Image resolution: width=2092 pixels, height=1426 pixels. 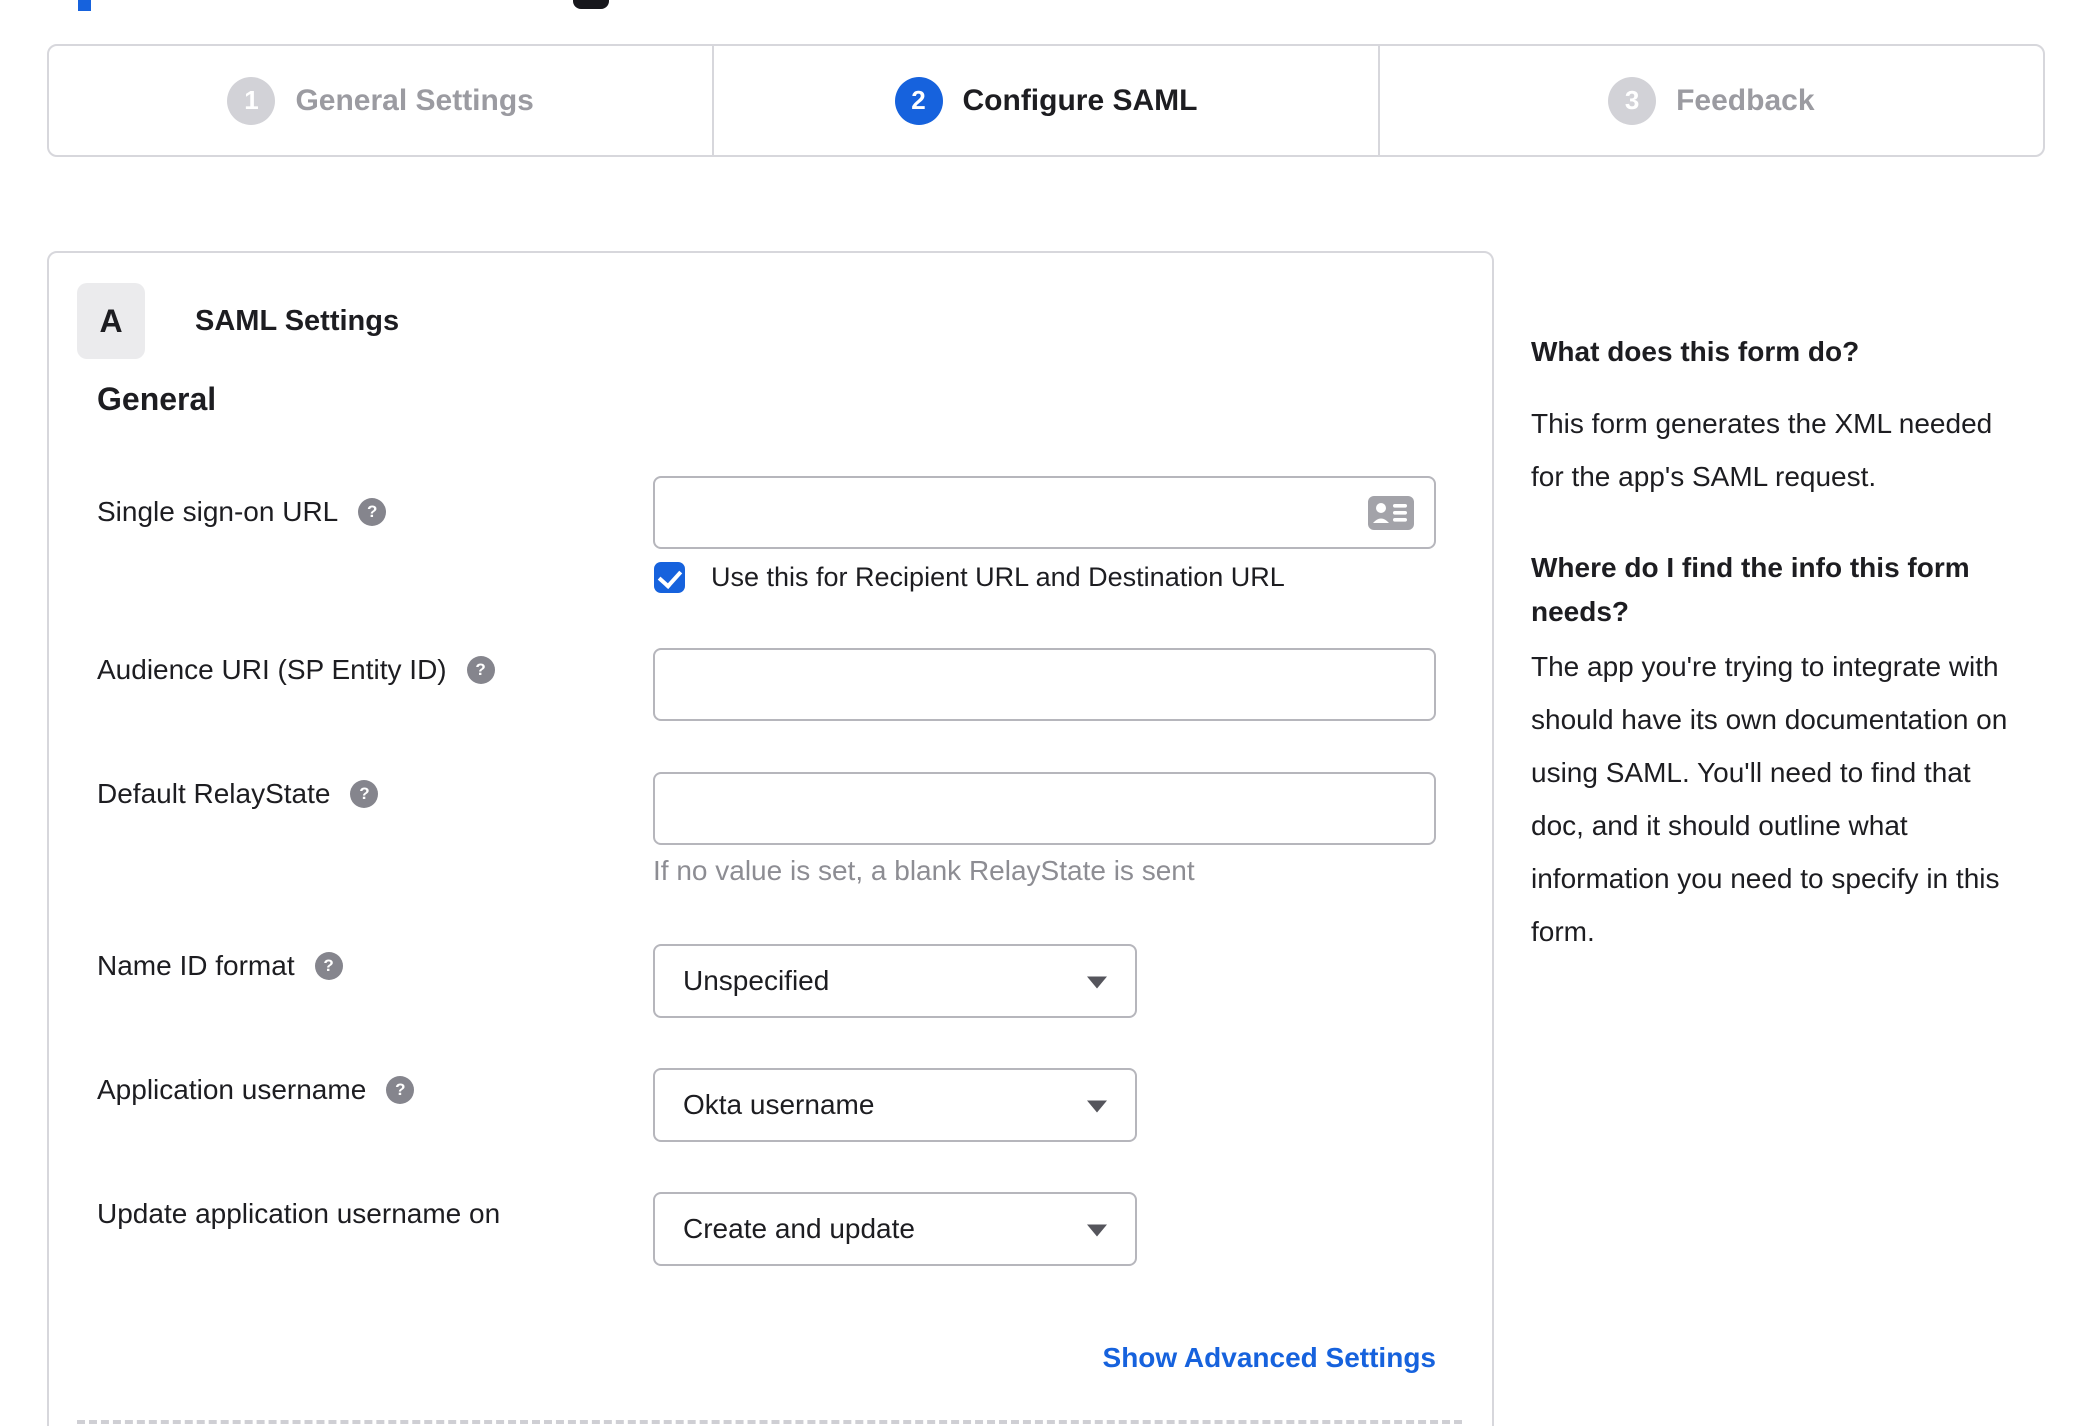 I want to click on field-label: Default RelayState, so click(x=214, y=793).